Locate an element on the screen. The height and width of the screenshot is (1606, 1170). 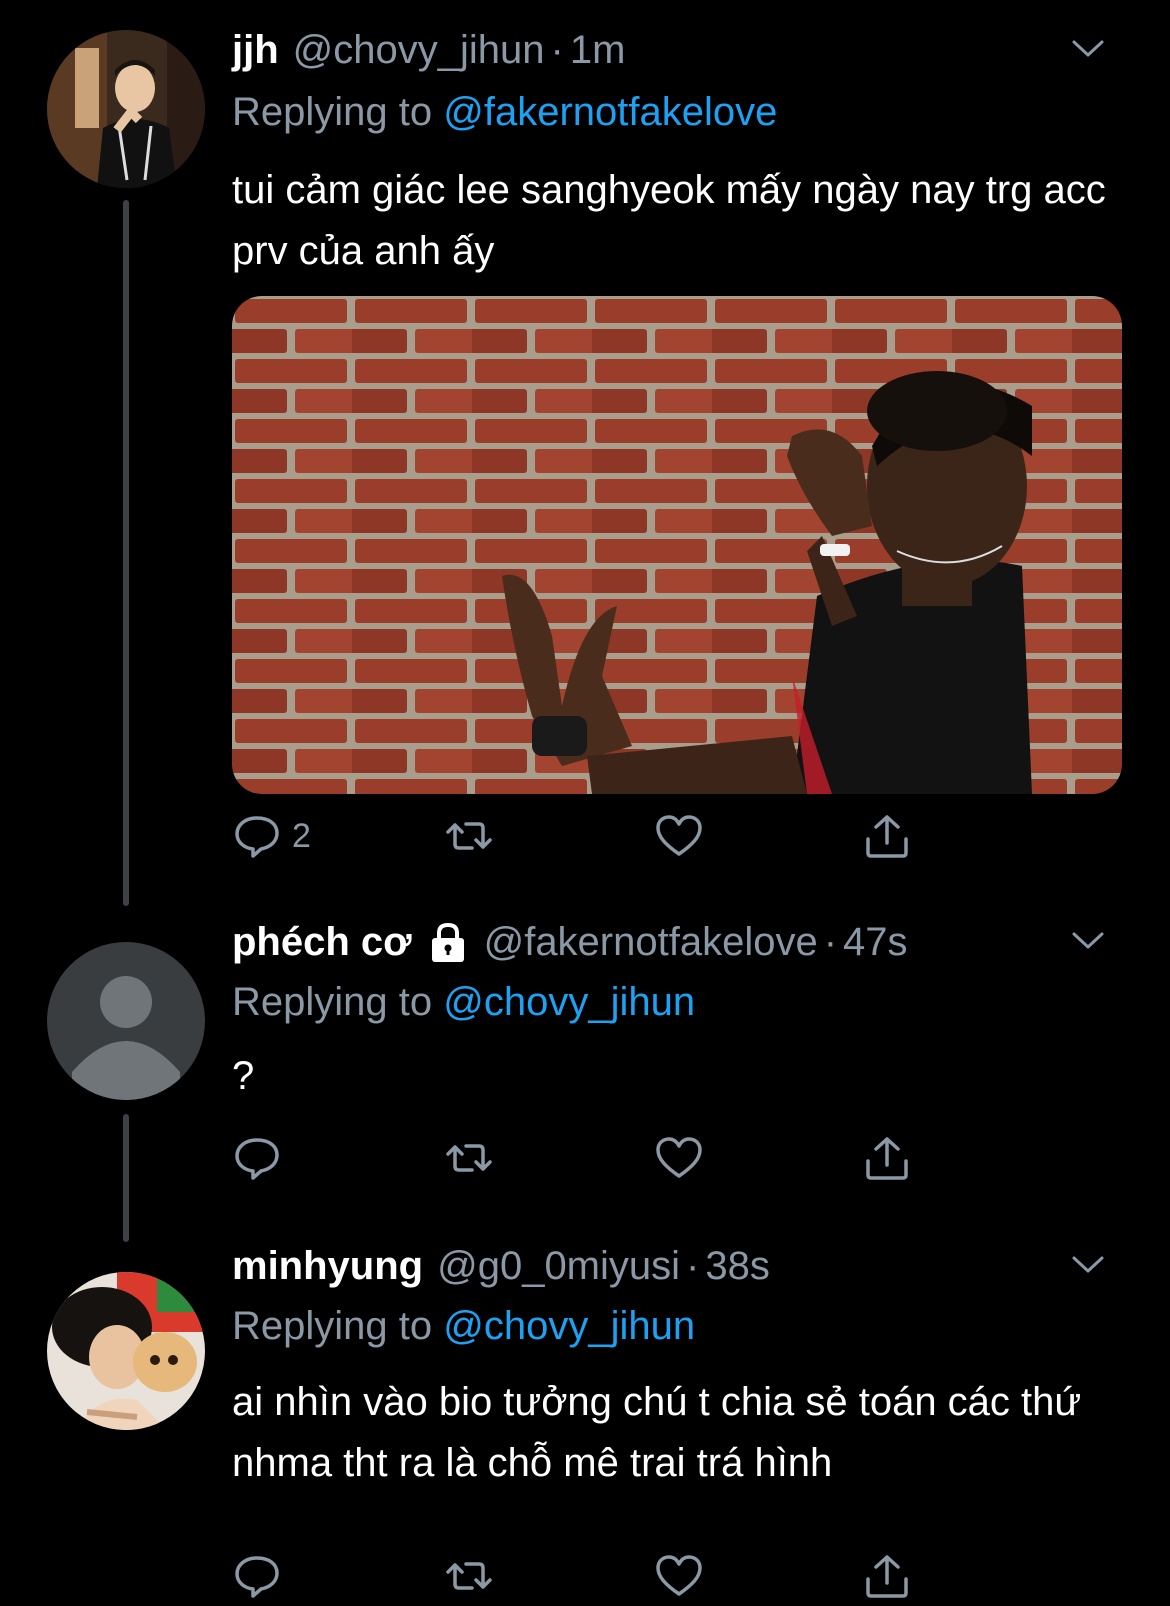
lock-icon is located at coordinates (447, 942).